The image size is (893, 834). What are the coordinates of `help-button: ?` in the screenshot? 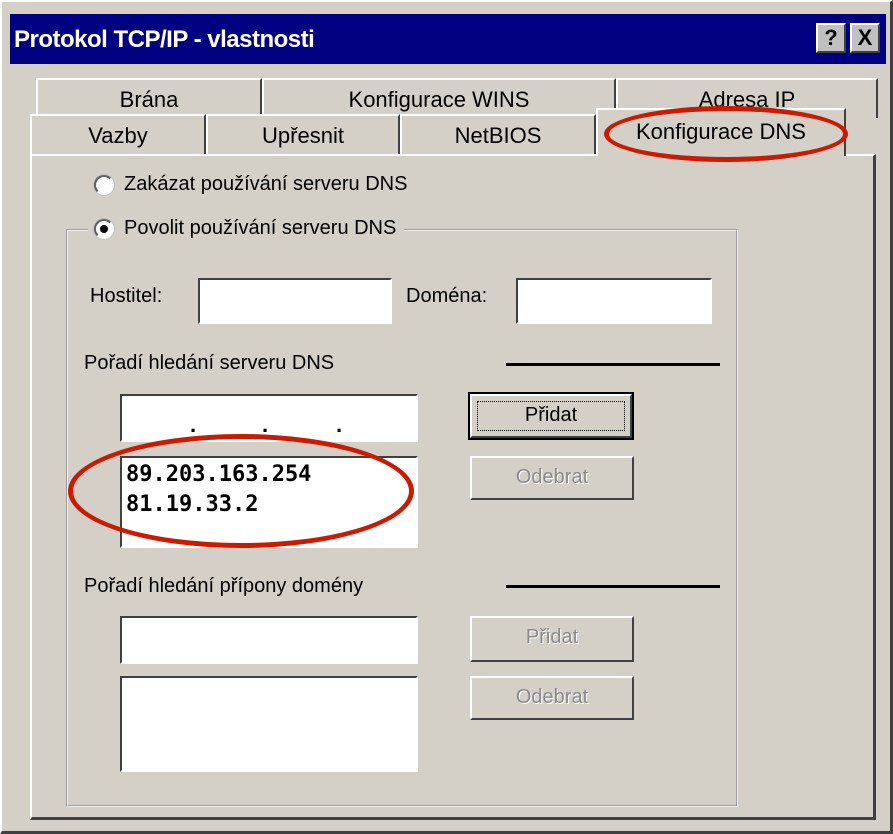 It's located at (831, 38).